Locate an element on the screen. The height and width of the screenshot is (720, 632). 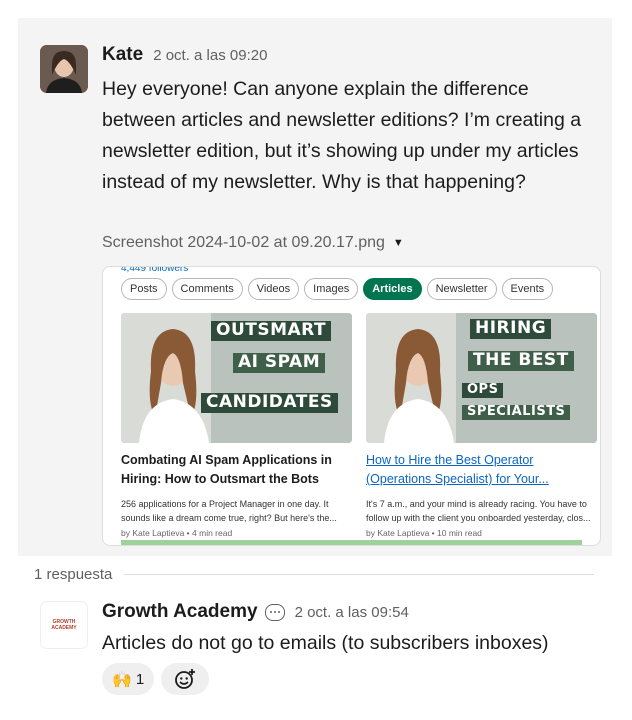
reply-header: Growth Academy 2 oct. a las 09:54 is located at coordinates (255, 612).